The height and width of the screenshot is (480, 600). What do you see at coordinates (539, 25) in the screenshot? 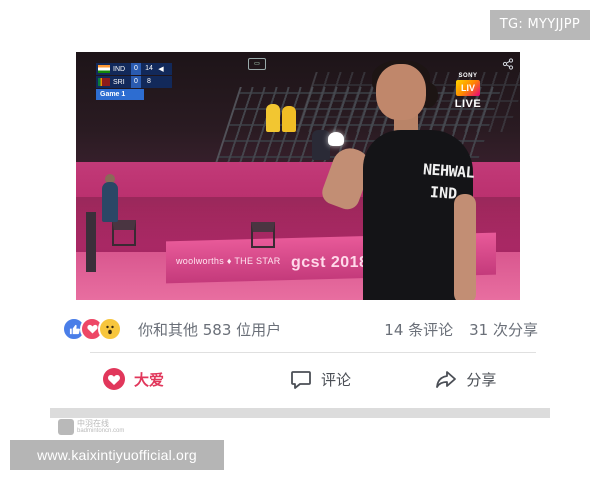
I see `tg-tag: TG: MYYJJPP` at bounding box center [539, 25].